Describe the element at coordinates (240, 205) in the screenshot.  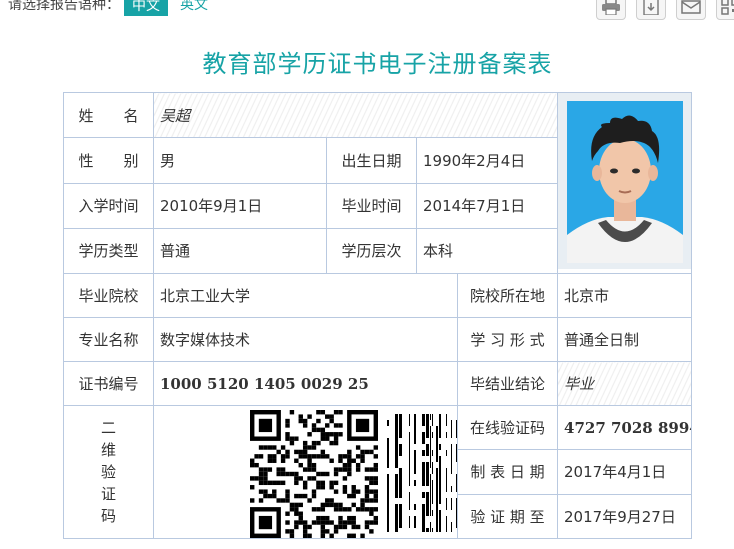
I see `enroll-time-value: 2010年9月1日` at that location.